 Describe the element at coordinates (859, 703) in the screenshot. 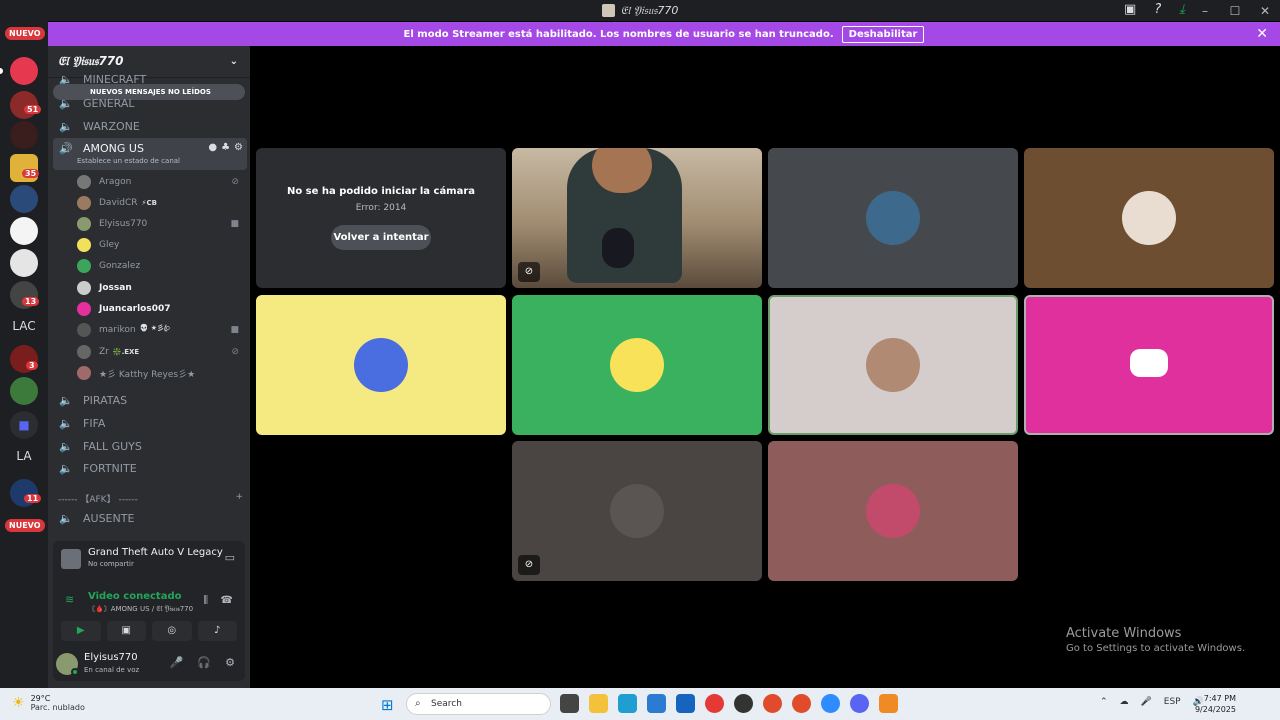

I see `discord-icon` at that location.